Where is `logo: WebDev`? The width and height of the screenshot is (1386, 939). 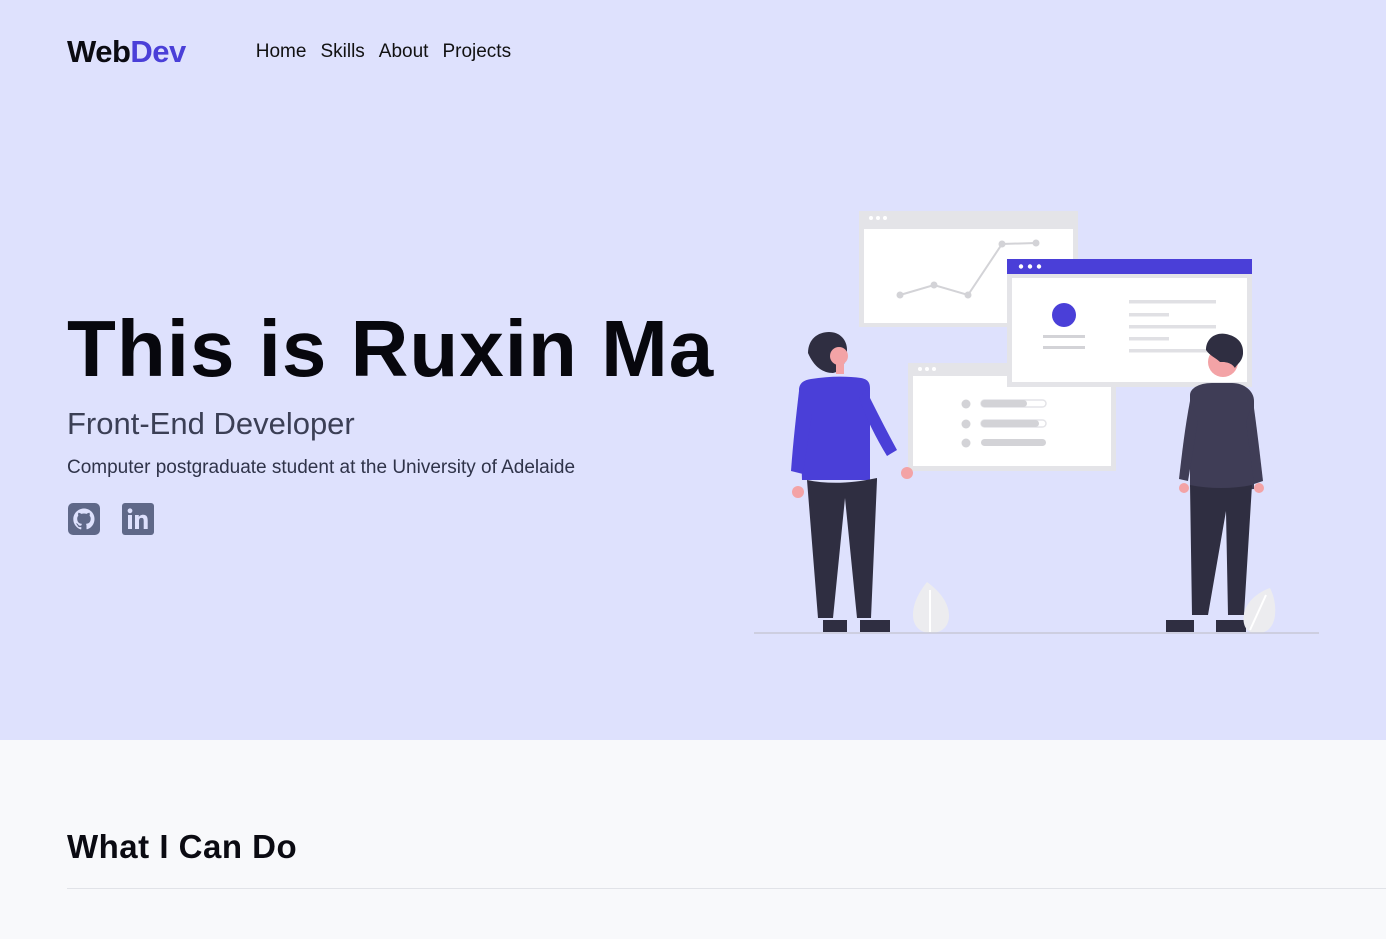
logo: WebDev is located at coordinates (126, 52).